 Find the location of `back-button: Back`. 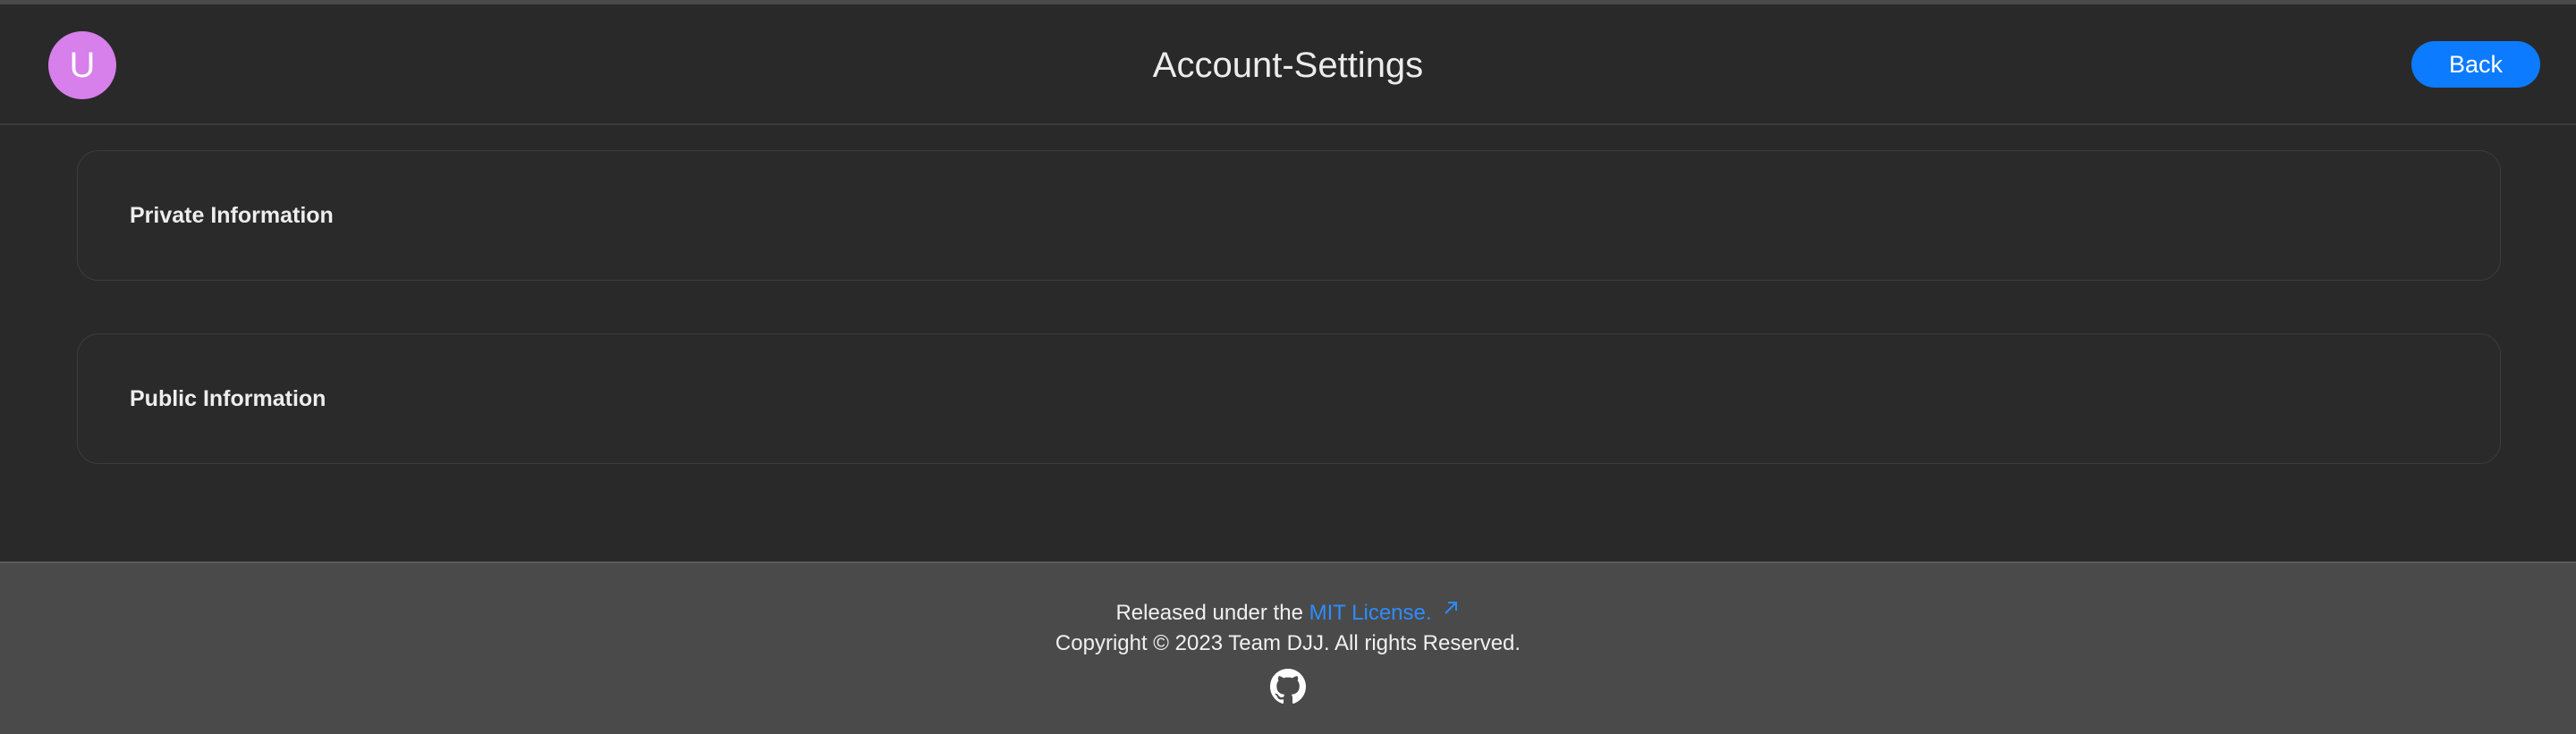

back-button: Back is located at coordinates (2475, 64).